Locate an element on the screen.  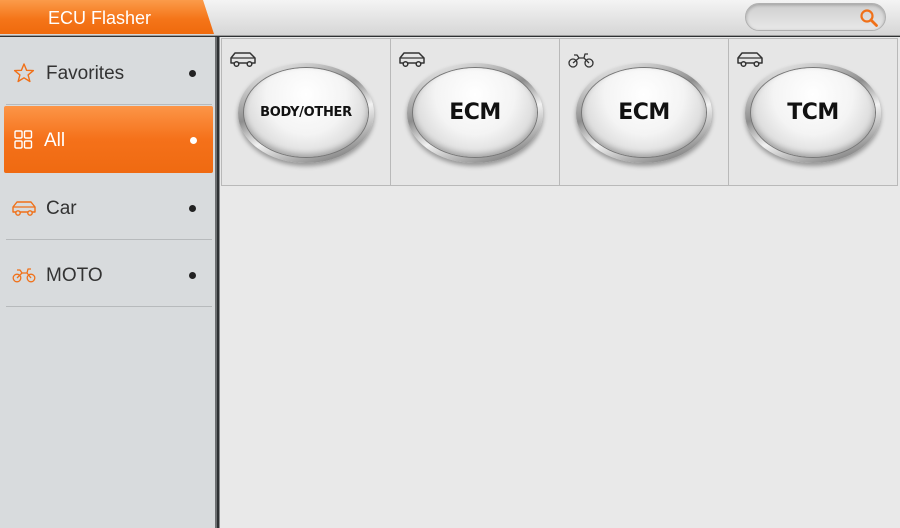
sidebar-item-moto: MOTO is located at coordinates (109, 274).